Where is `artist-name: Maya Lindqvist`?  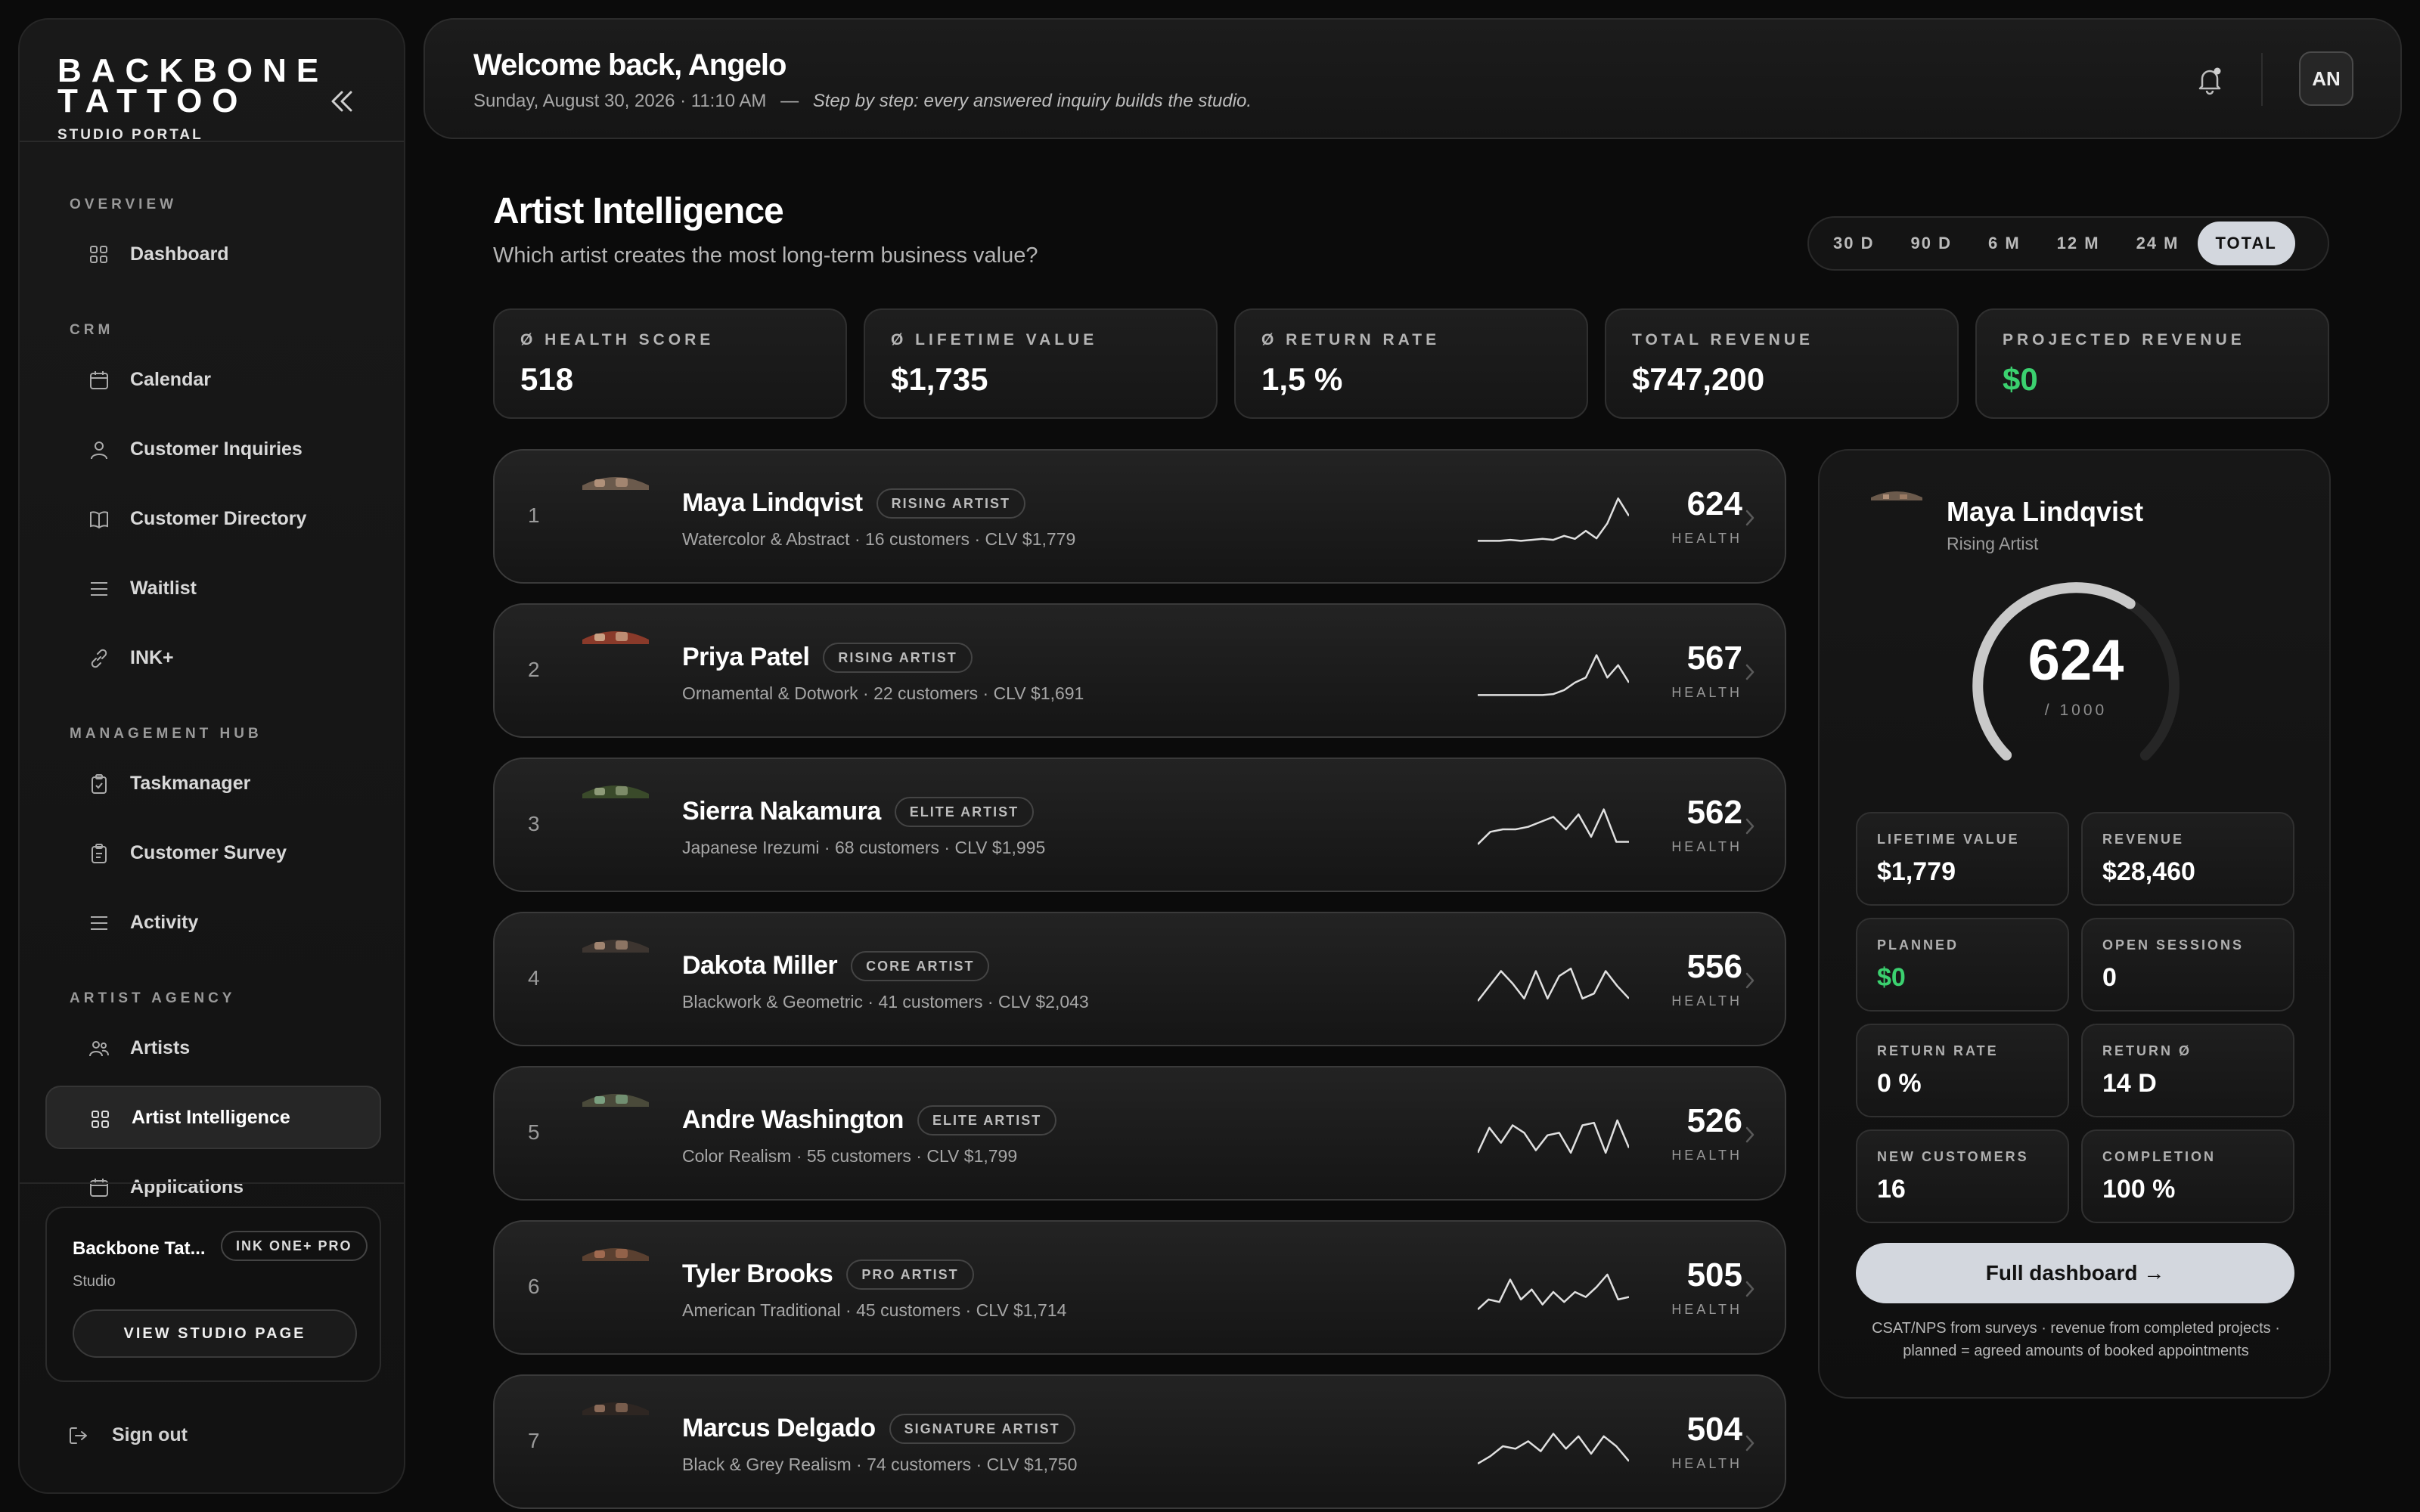 artist-name: Maya Lindqvist is located at coordinates (772, 503).